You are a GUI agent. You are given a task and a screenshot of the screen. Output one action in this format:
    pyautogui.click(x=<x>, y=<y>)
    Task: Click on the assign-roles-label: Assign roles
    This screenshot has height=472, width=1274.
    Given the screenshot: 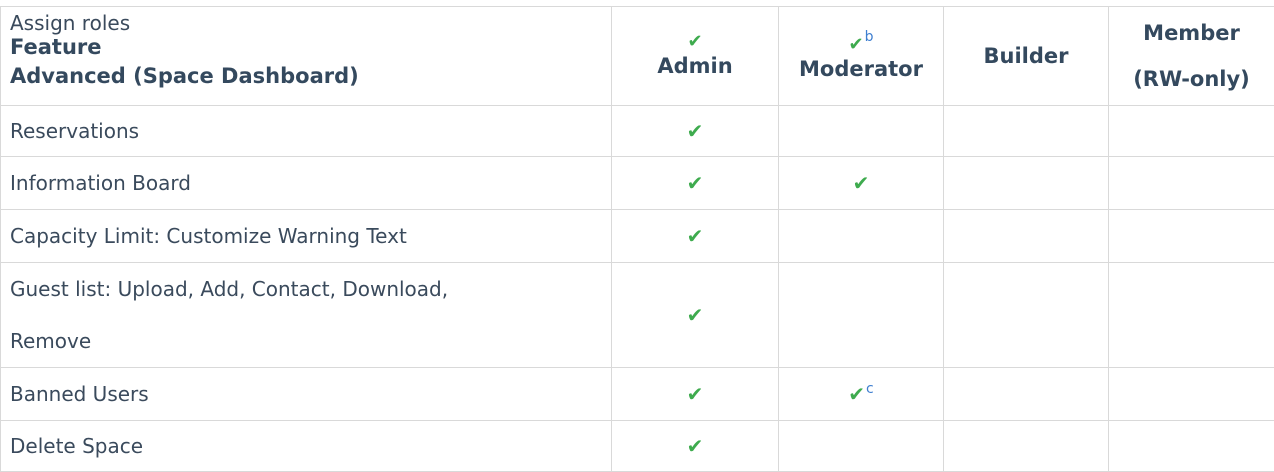 What is the action you would take?
    pyautogui.click(x=310, y=23)
    